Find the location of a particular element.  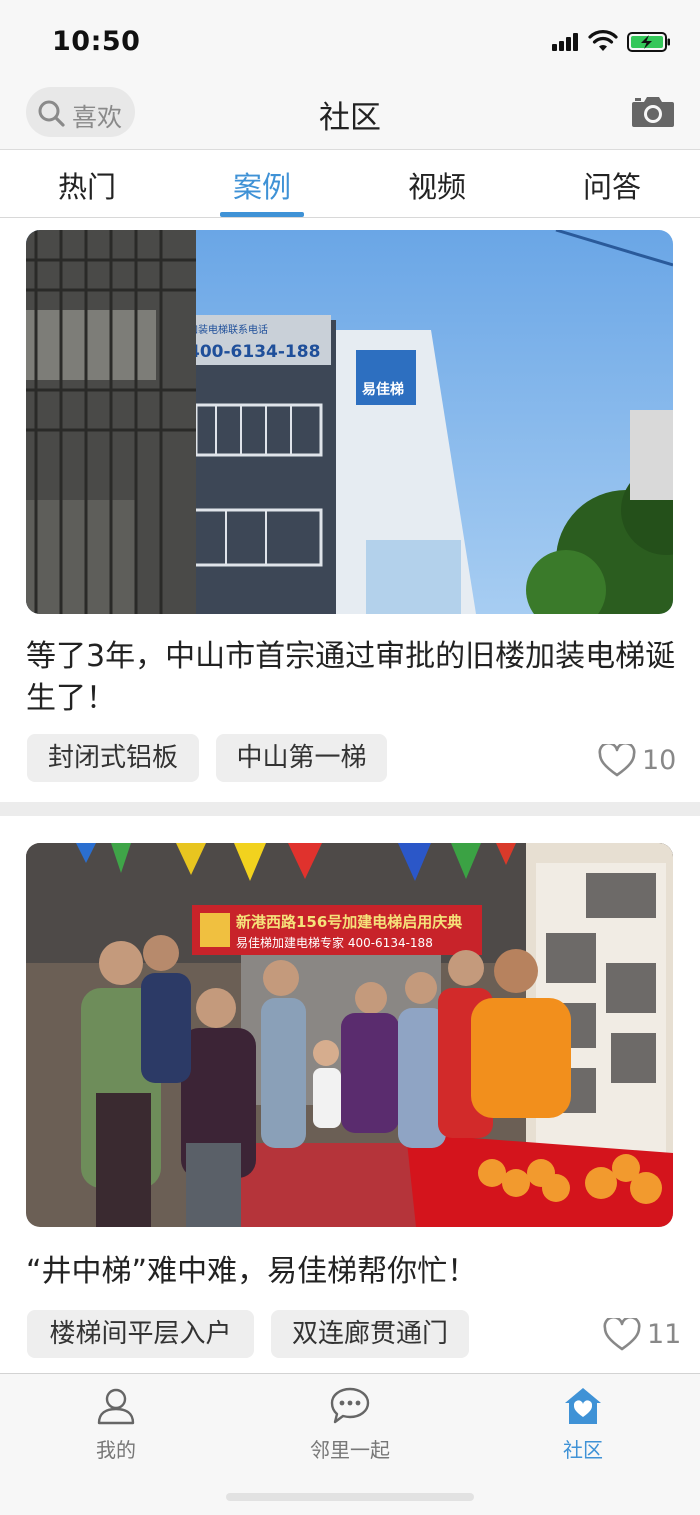

banner-line-1: 新港西路156号加建电梯启用庆典 is located at coordinates (349, 922).